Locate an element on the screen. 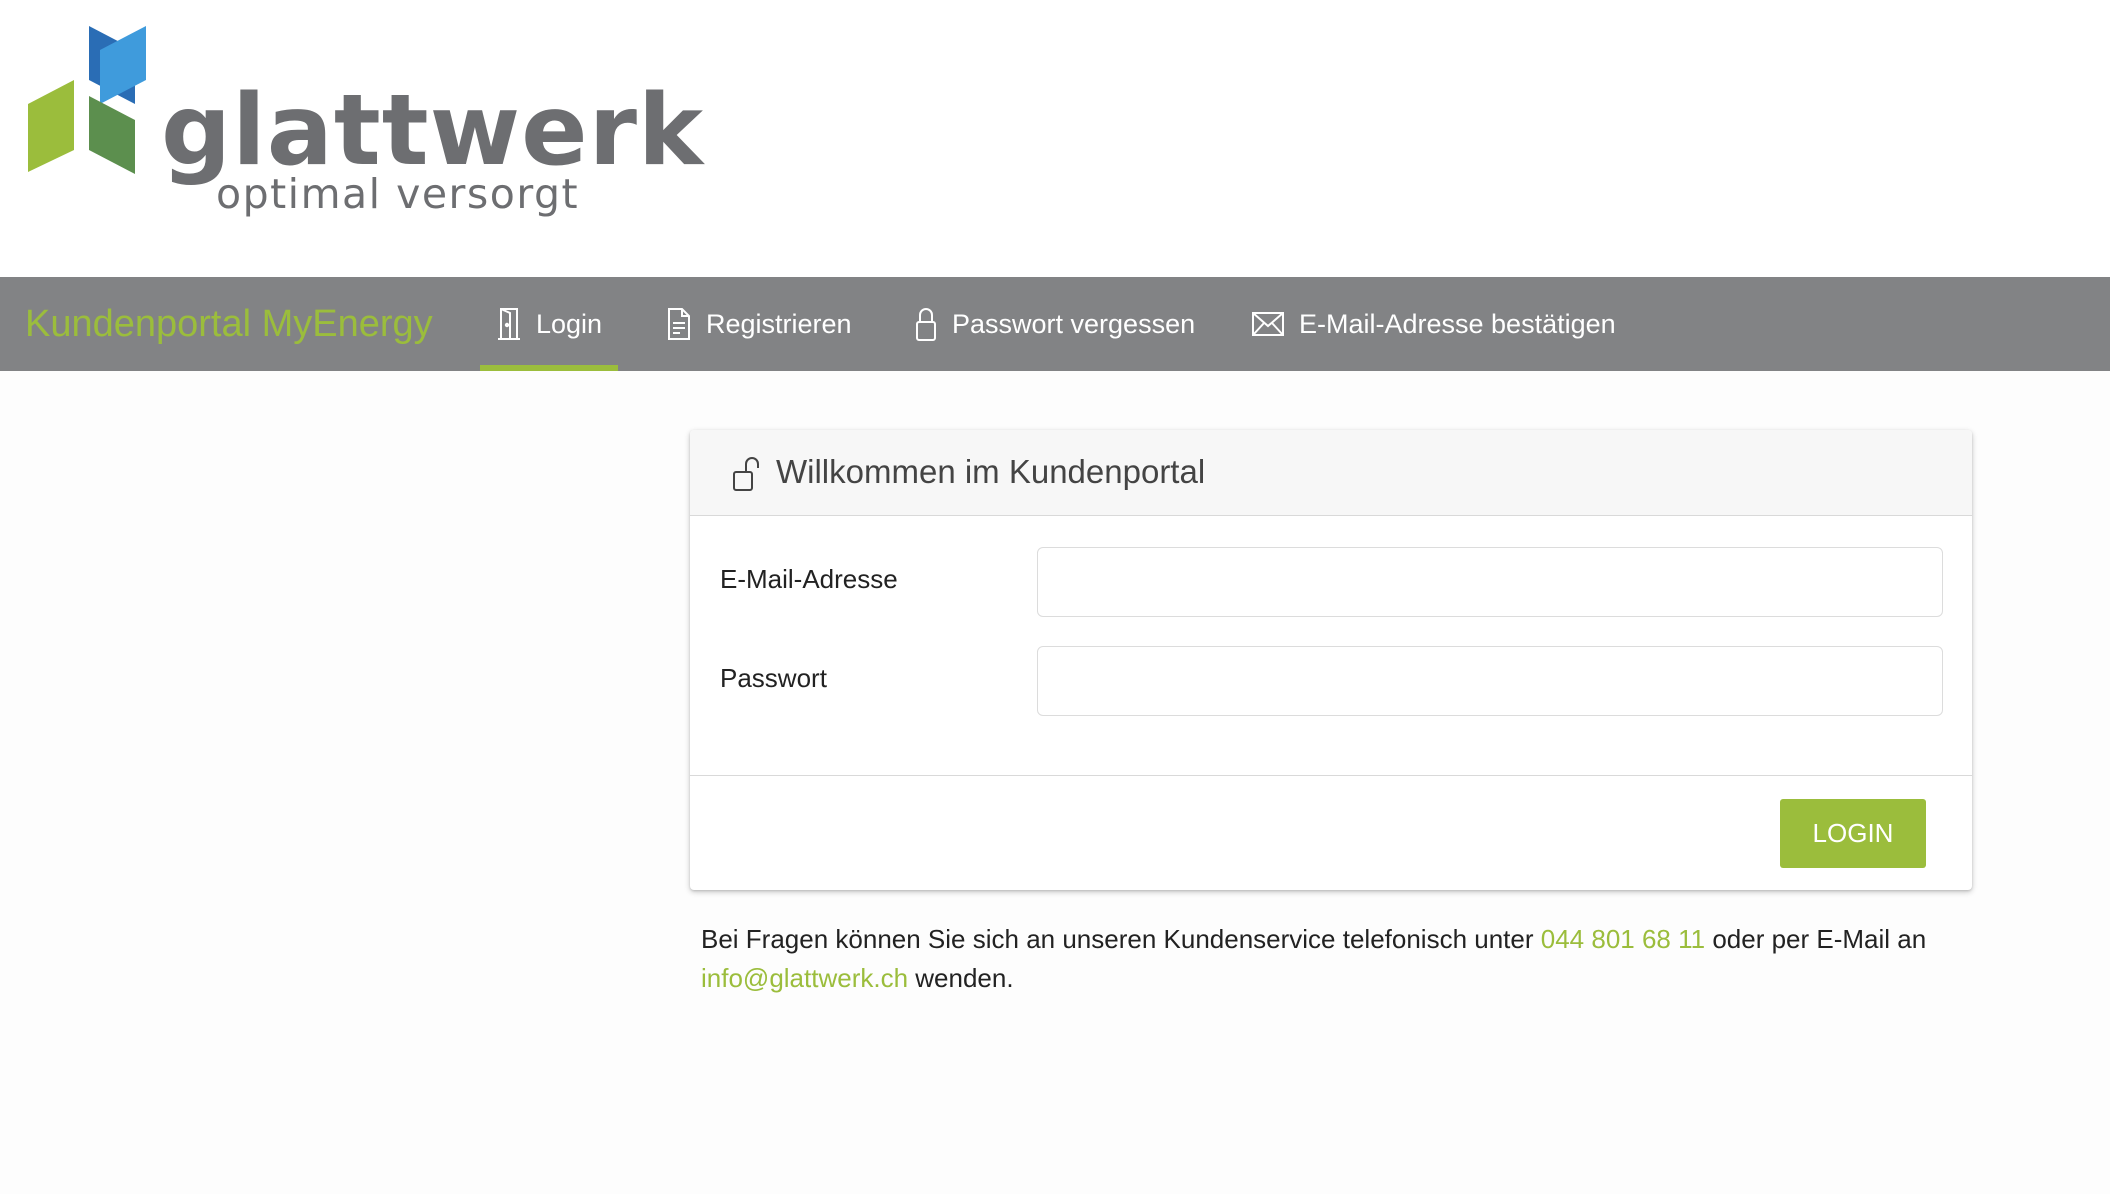  nav-item-label: Passwort vergessen is located at coordinates (1074, 323).